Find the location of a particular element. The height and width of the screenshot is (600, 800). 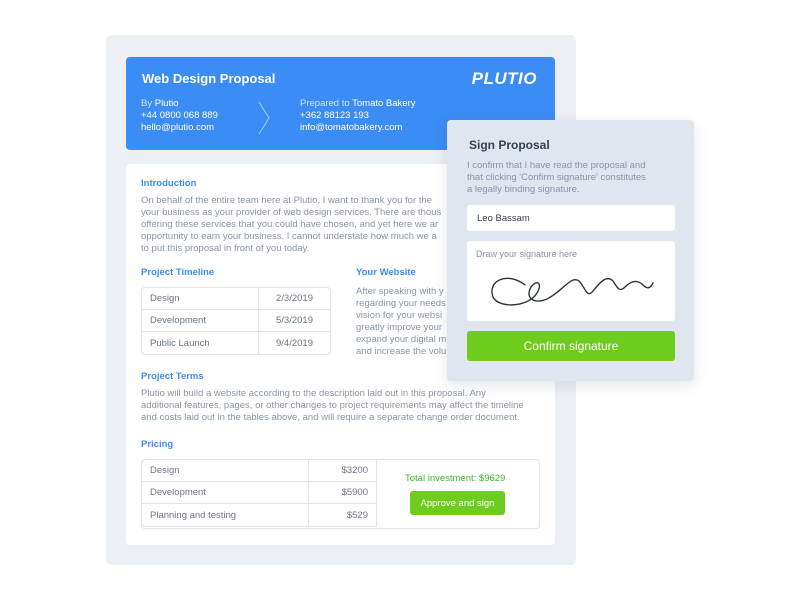

table-row: Public Launch 9/4/2019 is located at coordinates (236, 343).